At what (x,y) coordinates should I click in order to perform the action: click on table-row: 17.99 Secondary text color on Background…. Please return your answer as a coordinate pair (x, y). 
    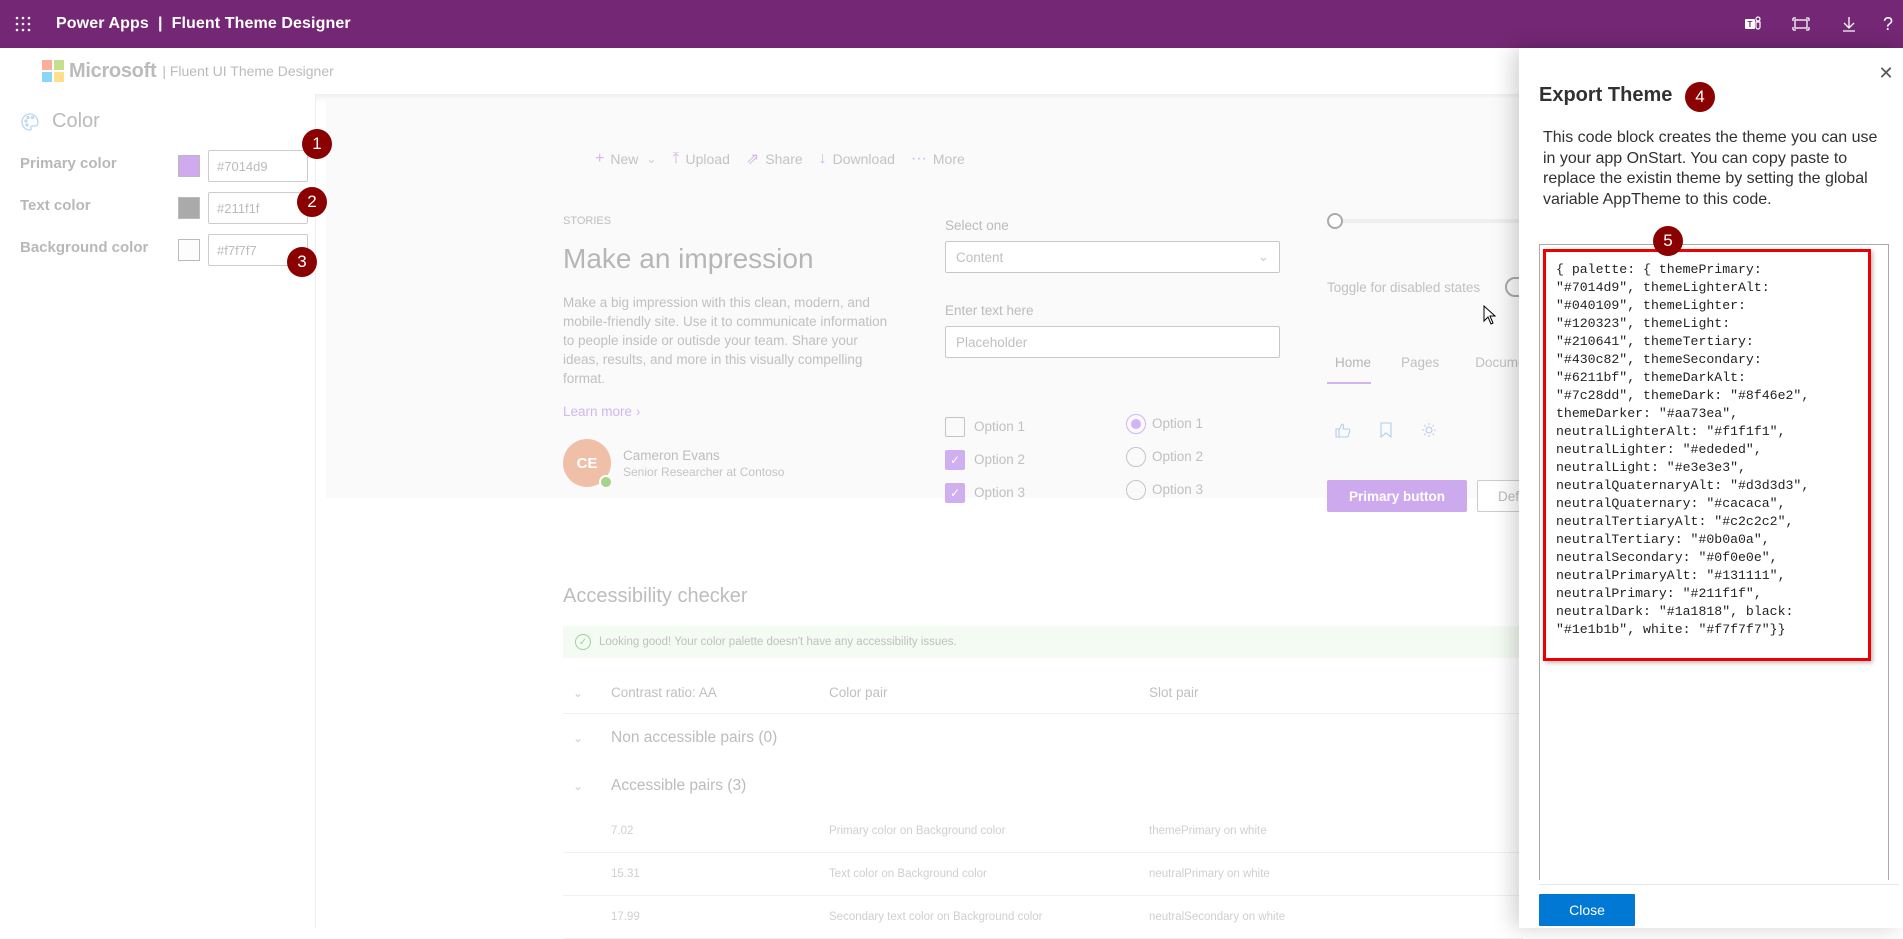
    Looking at the image, I should click on (1043, 917).